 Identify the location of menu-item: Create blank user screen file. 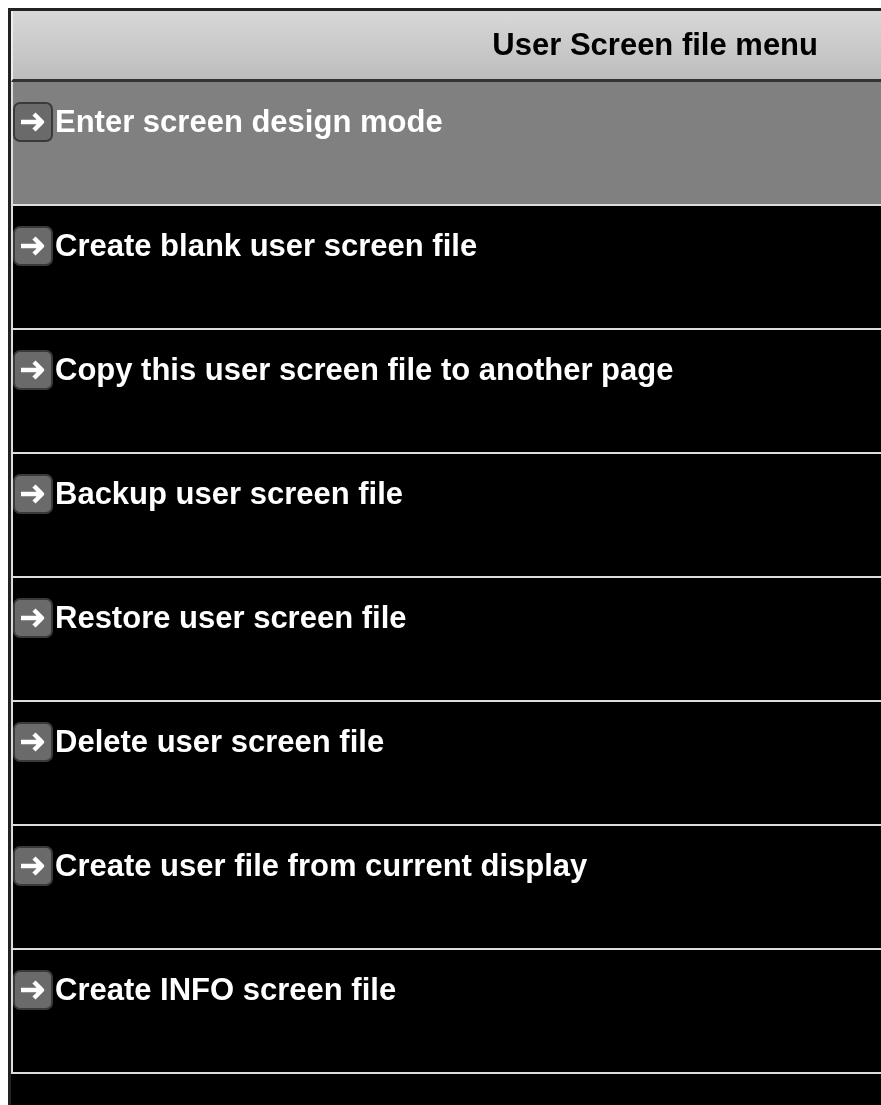
(446, 268).